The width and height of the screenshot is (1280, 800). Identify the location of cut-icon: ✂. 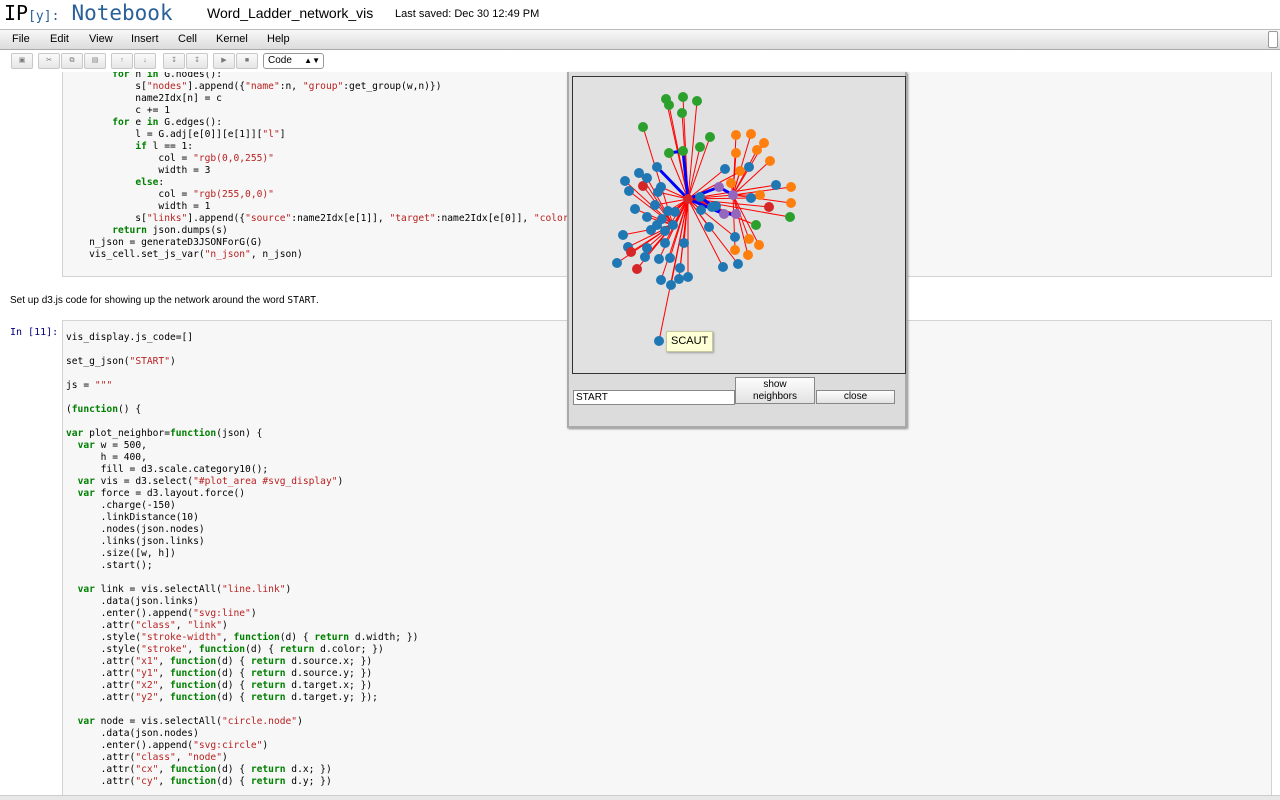
(49, 61).